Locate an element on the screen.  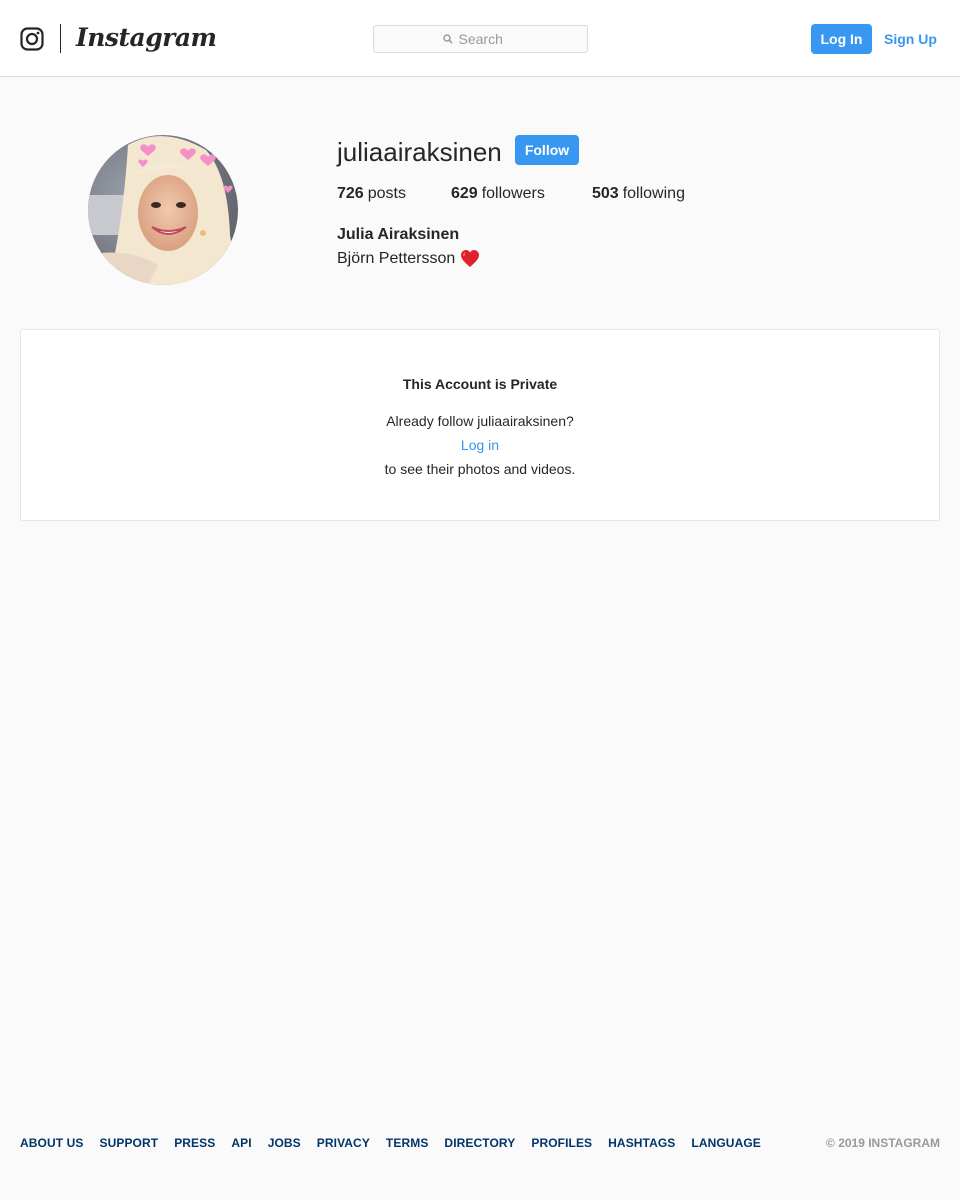
profile-bio: Björn Pettersson is located at coordinates (408, 259).